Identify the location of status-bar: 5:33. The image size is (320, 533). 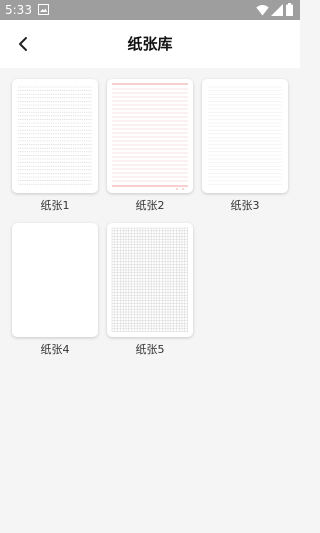
(150, 10).